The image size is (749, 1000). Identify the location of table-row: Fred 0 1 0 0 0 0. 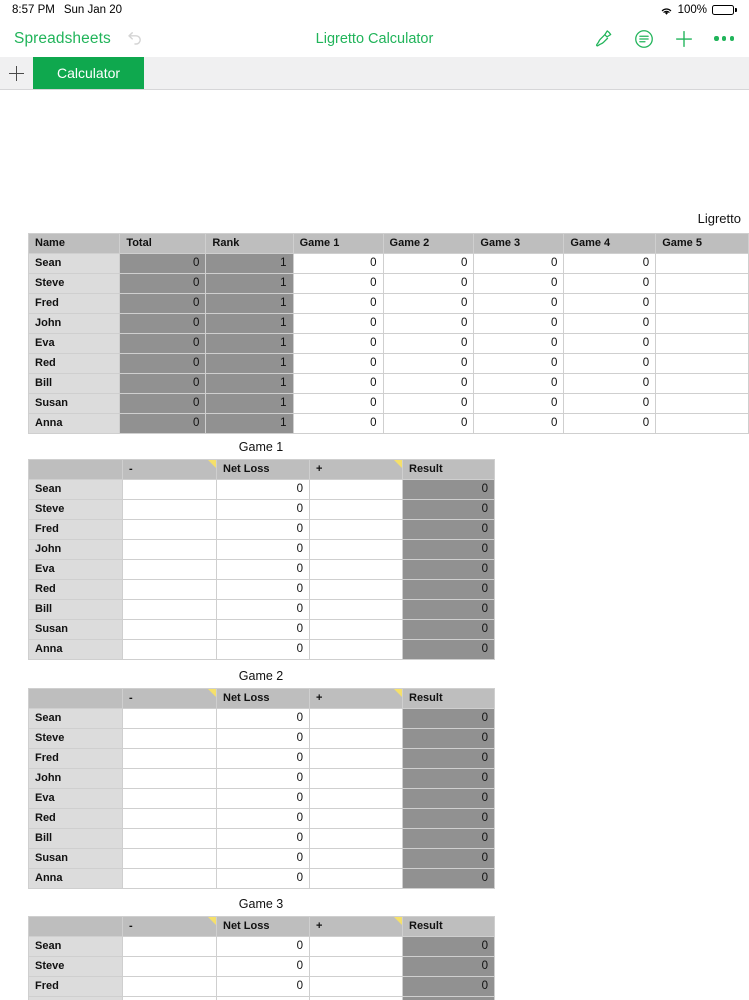
(388, 303).